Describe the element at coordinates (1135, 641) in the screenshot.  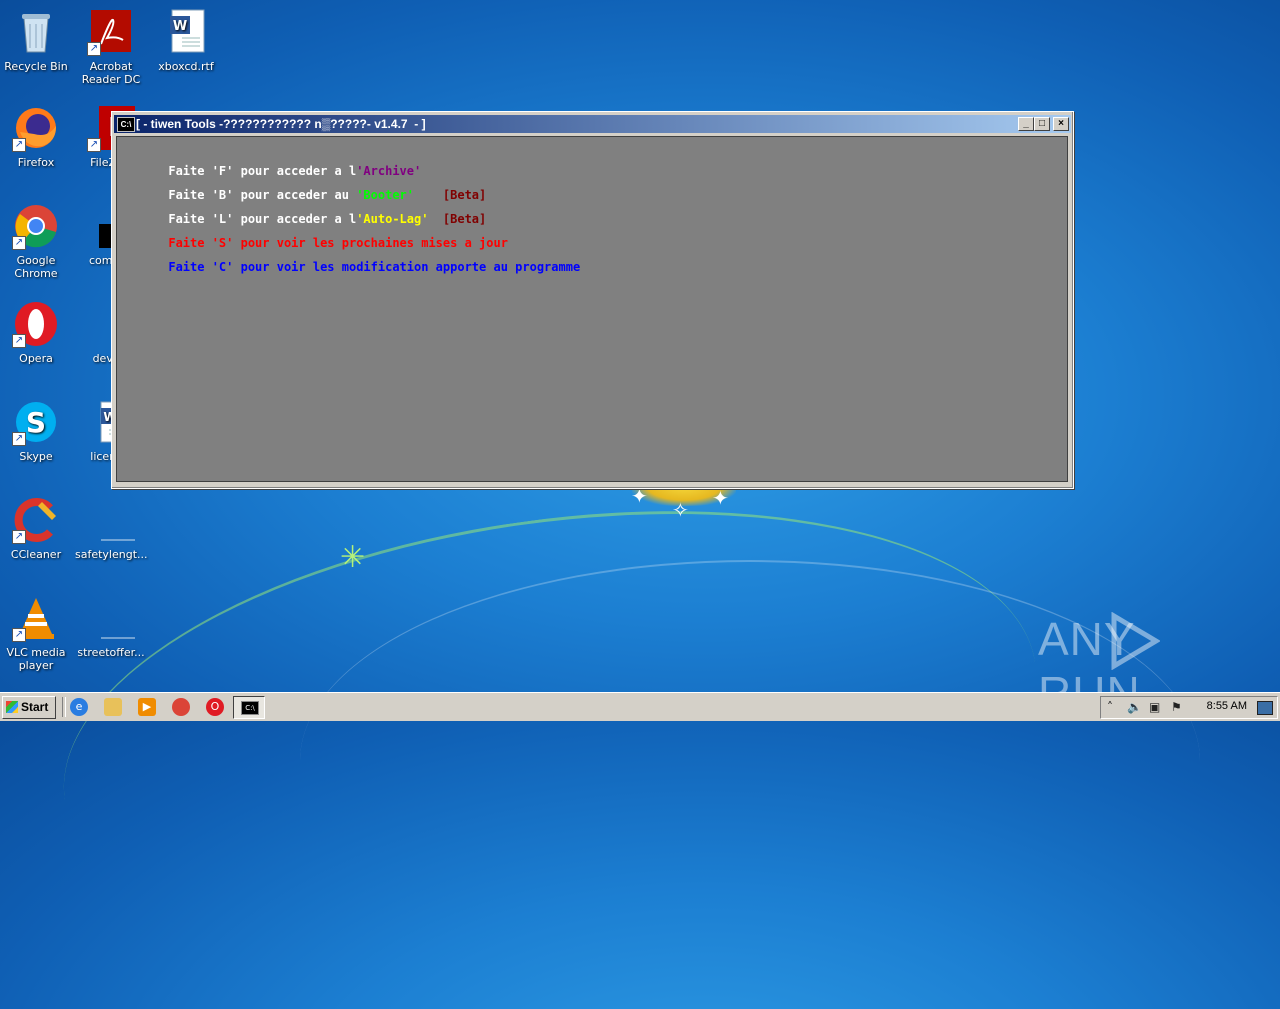
I see `watermark-play-icon` at that location.